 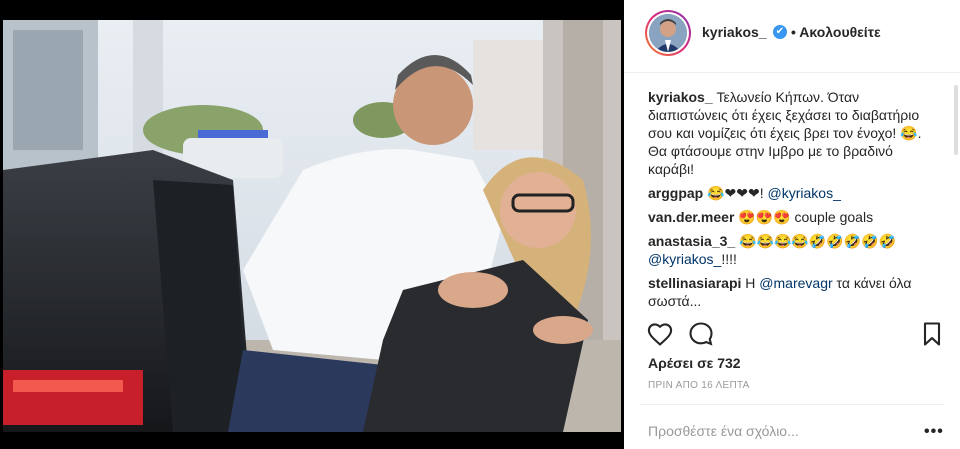 What do you see at coordinates (792, 333) in the screenshot?
I see `post-actions` at bounding box center [792, 333].